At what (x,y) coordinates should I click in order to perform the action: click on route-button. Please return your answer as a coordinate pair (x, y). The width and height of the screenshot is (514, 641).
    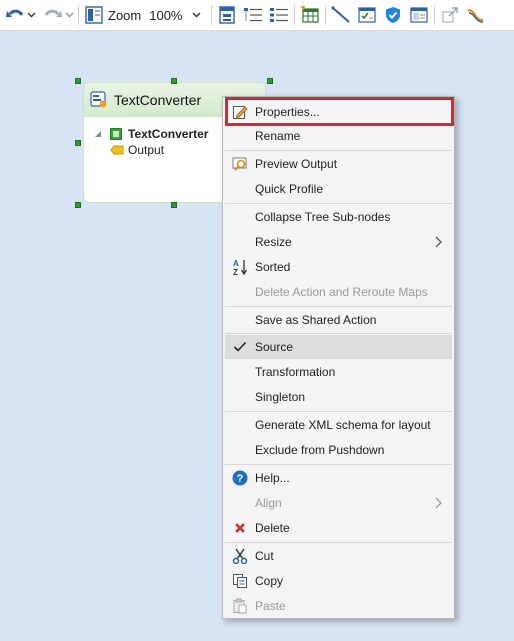
    Looking at the image, I should click on (476, 15).